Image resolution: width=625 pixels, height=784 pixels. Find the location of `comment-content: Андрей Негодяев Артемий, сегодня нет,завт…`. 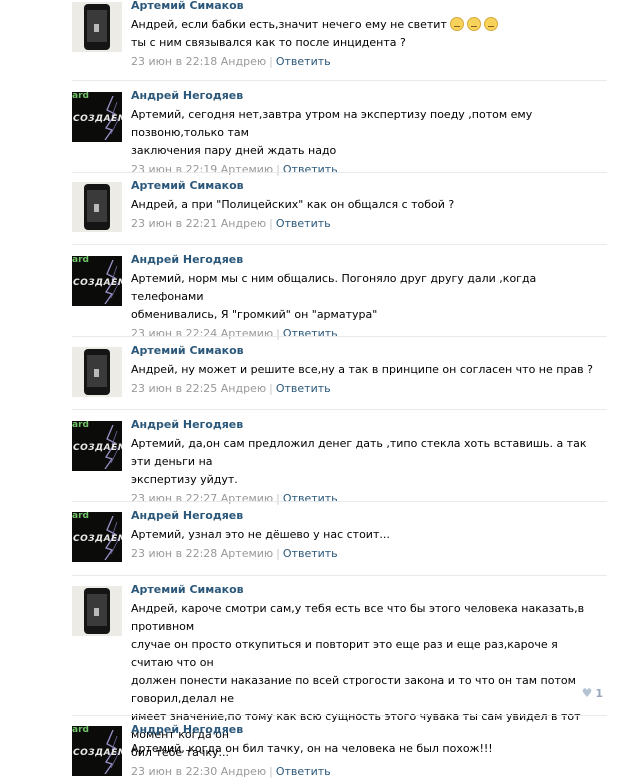

comment-content: Андрей Негодяев Артемий, сегодня нет,завт… is located at coordinates (367, 133).